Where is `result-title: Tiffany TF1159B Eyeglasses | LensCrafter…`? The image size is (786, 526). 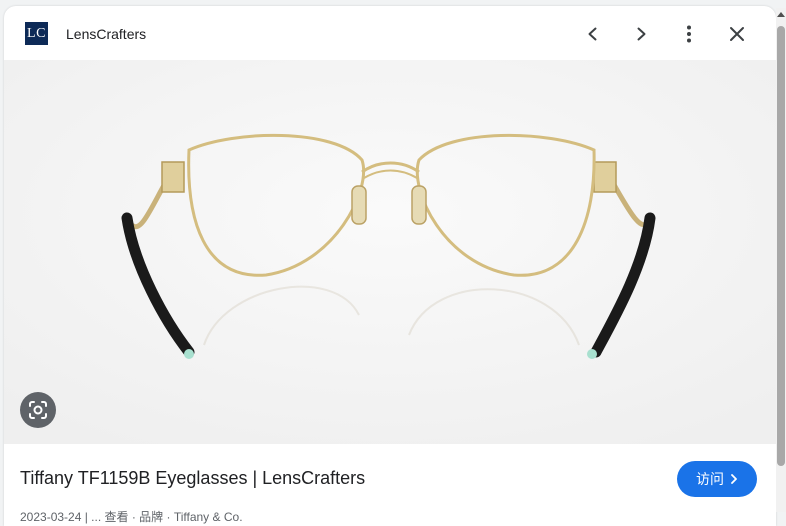
result-title: Tiffany TF1159B Eyeglasses | LensCrafter… is located at coordinates (192, 478).